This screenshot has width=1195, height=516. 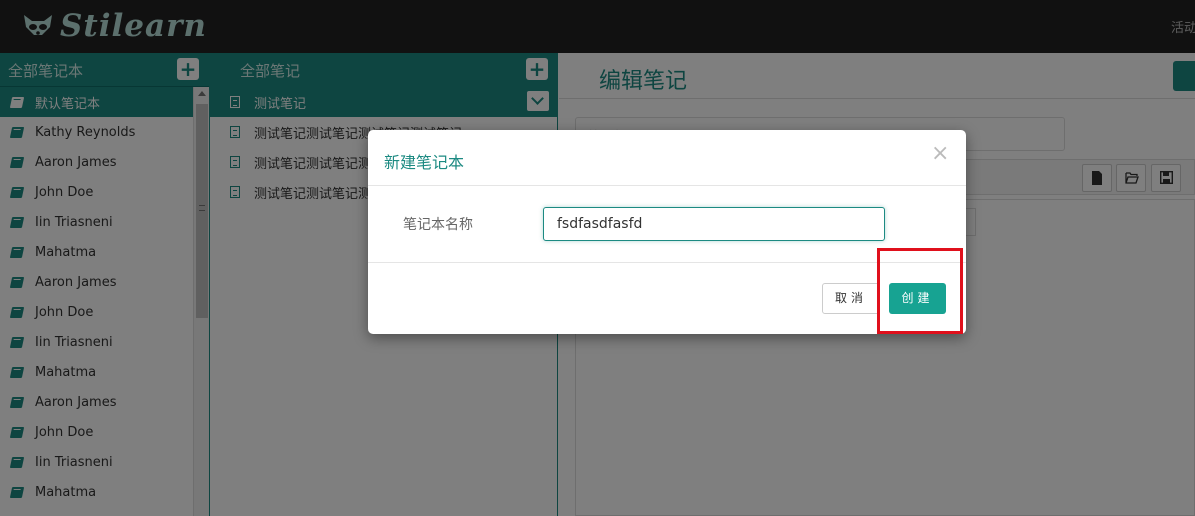 I want to click on dialog-title: 新建笔记本, so click(x=424, y=162).